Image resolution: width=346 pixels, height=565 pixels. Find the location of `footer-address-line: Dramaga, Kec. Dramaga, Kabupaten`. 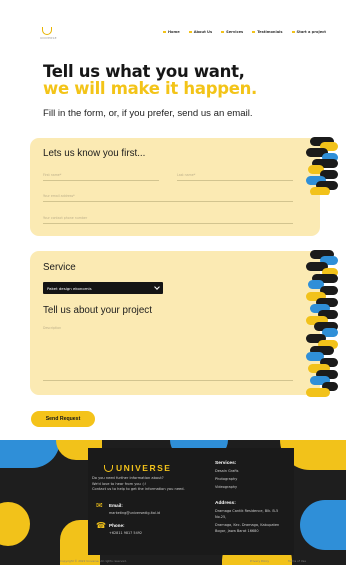

footer-address-line: Dramaga, Kec. Dramaga, Kabupaten is located at coordinates (247, 525).